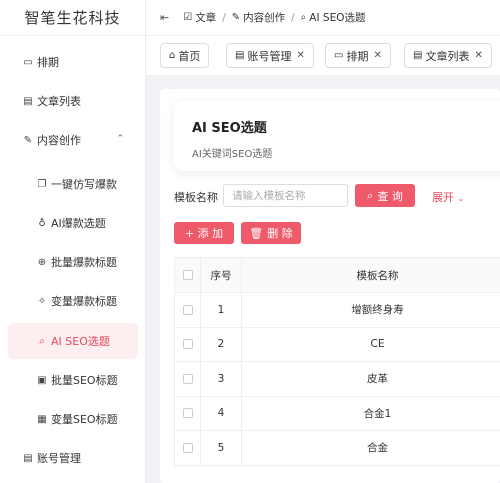  Describe the element at coordinates (42, 223) in the screenshot. I see `lightbulb-icon: ♁` at that location.